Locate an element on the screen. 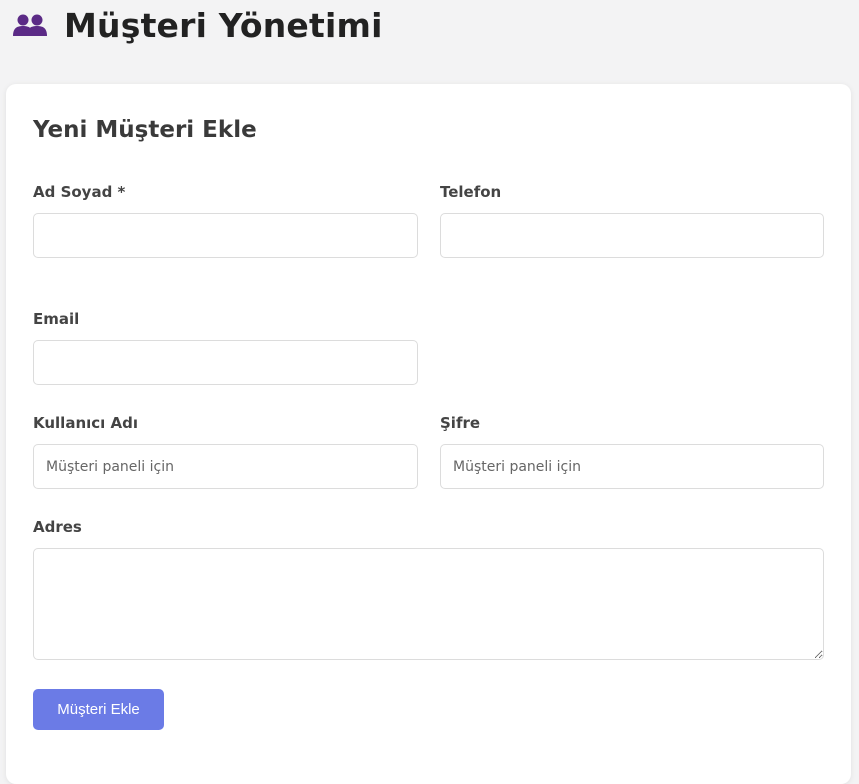  page-header: Müşteri Yönetimi is located at coordinates (197, 25).